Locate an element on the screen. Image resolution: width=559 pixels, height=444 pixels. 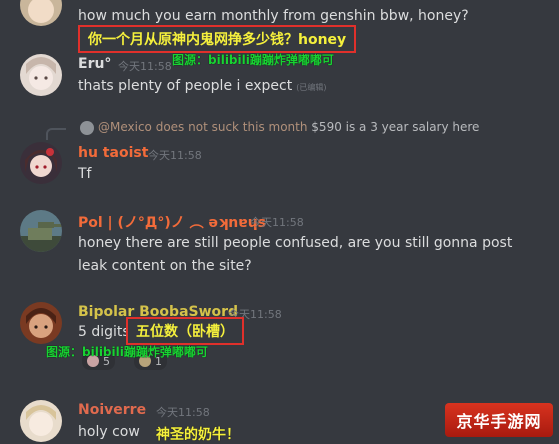
message-text: thats plenty of people i expect (已编辑) is located at coordinates (202, 86).